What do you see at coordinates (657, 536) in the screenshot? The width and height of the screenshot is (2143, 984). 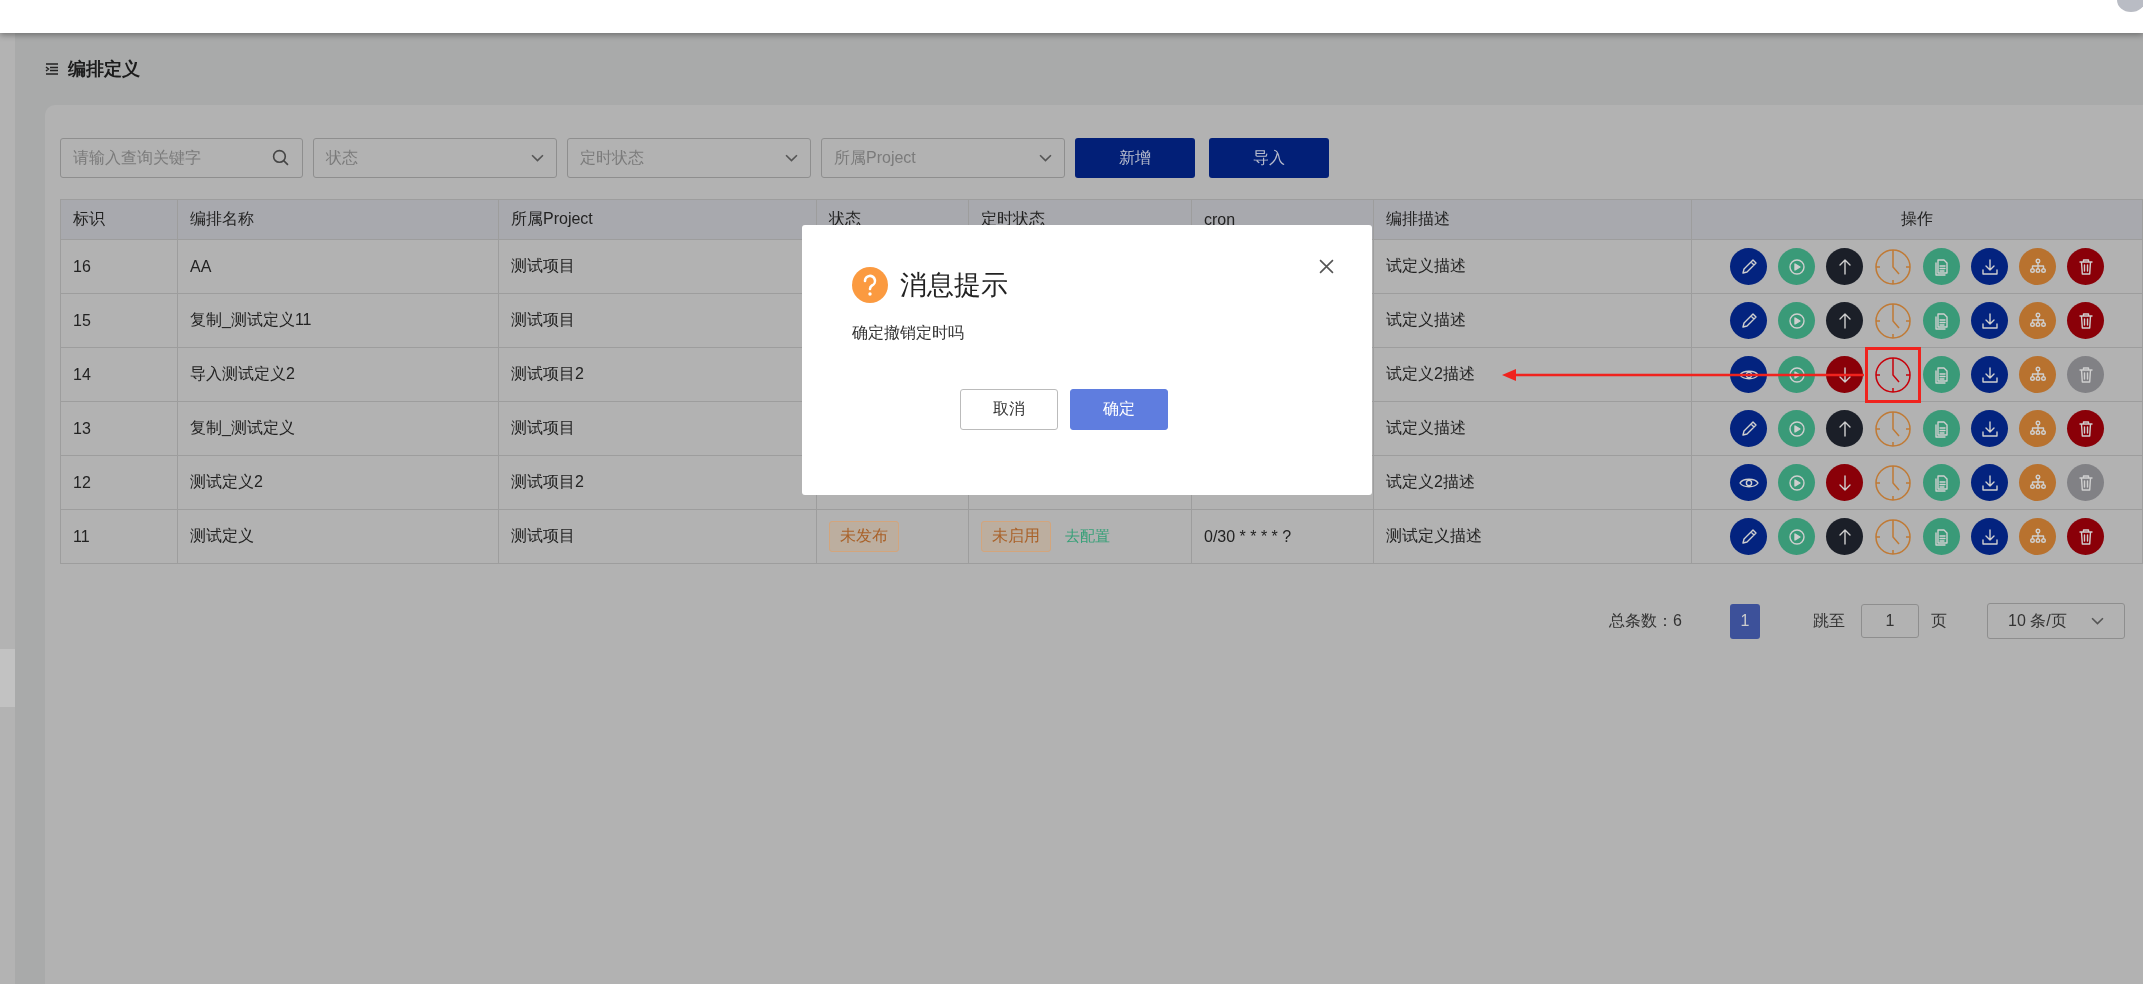 I see `table-cell: 测试项目` at bounding box center [657, 536].